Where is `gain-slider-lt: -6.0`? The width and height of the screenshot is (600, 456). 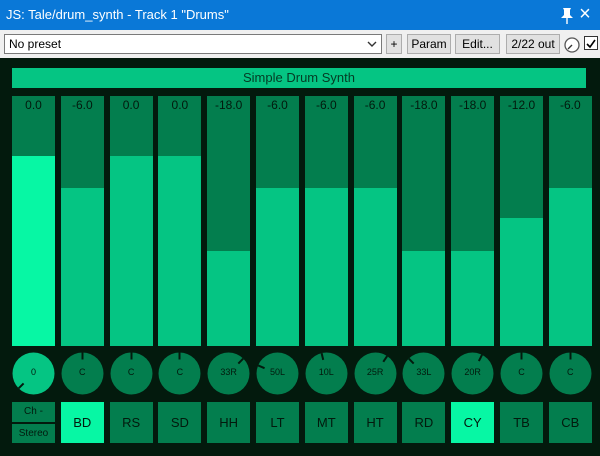
gain-slider-lt: -6.0 is located at coordinates (277, 221).